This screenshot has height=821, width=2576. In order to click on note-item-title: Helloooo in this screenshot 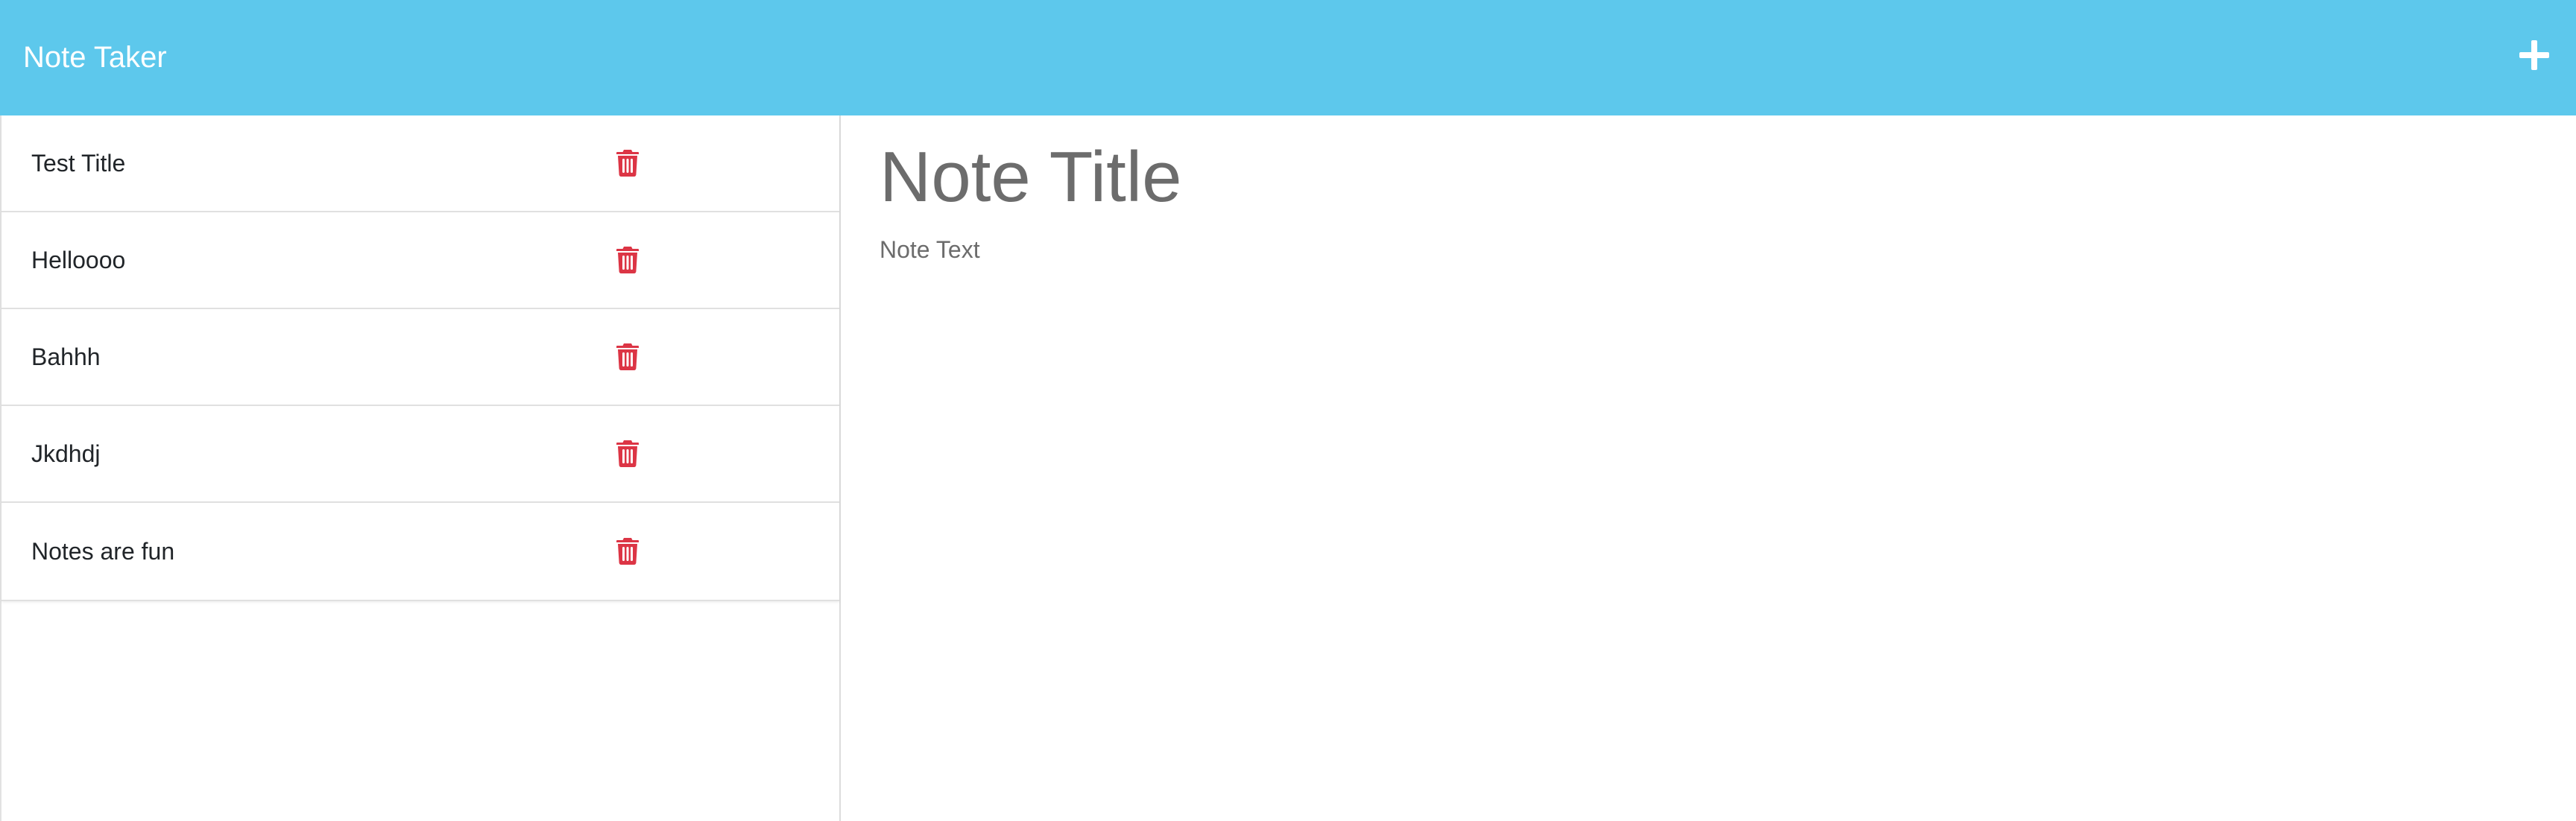, I will do `click(78, 259)`.